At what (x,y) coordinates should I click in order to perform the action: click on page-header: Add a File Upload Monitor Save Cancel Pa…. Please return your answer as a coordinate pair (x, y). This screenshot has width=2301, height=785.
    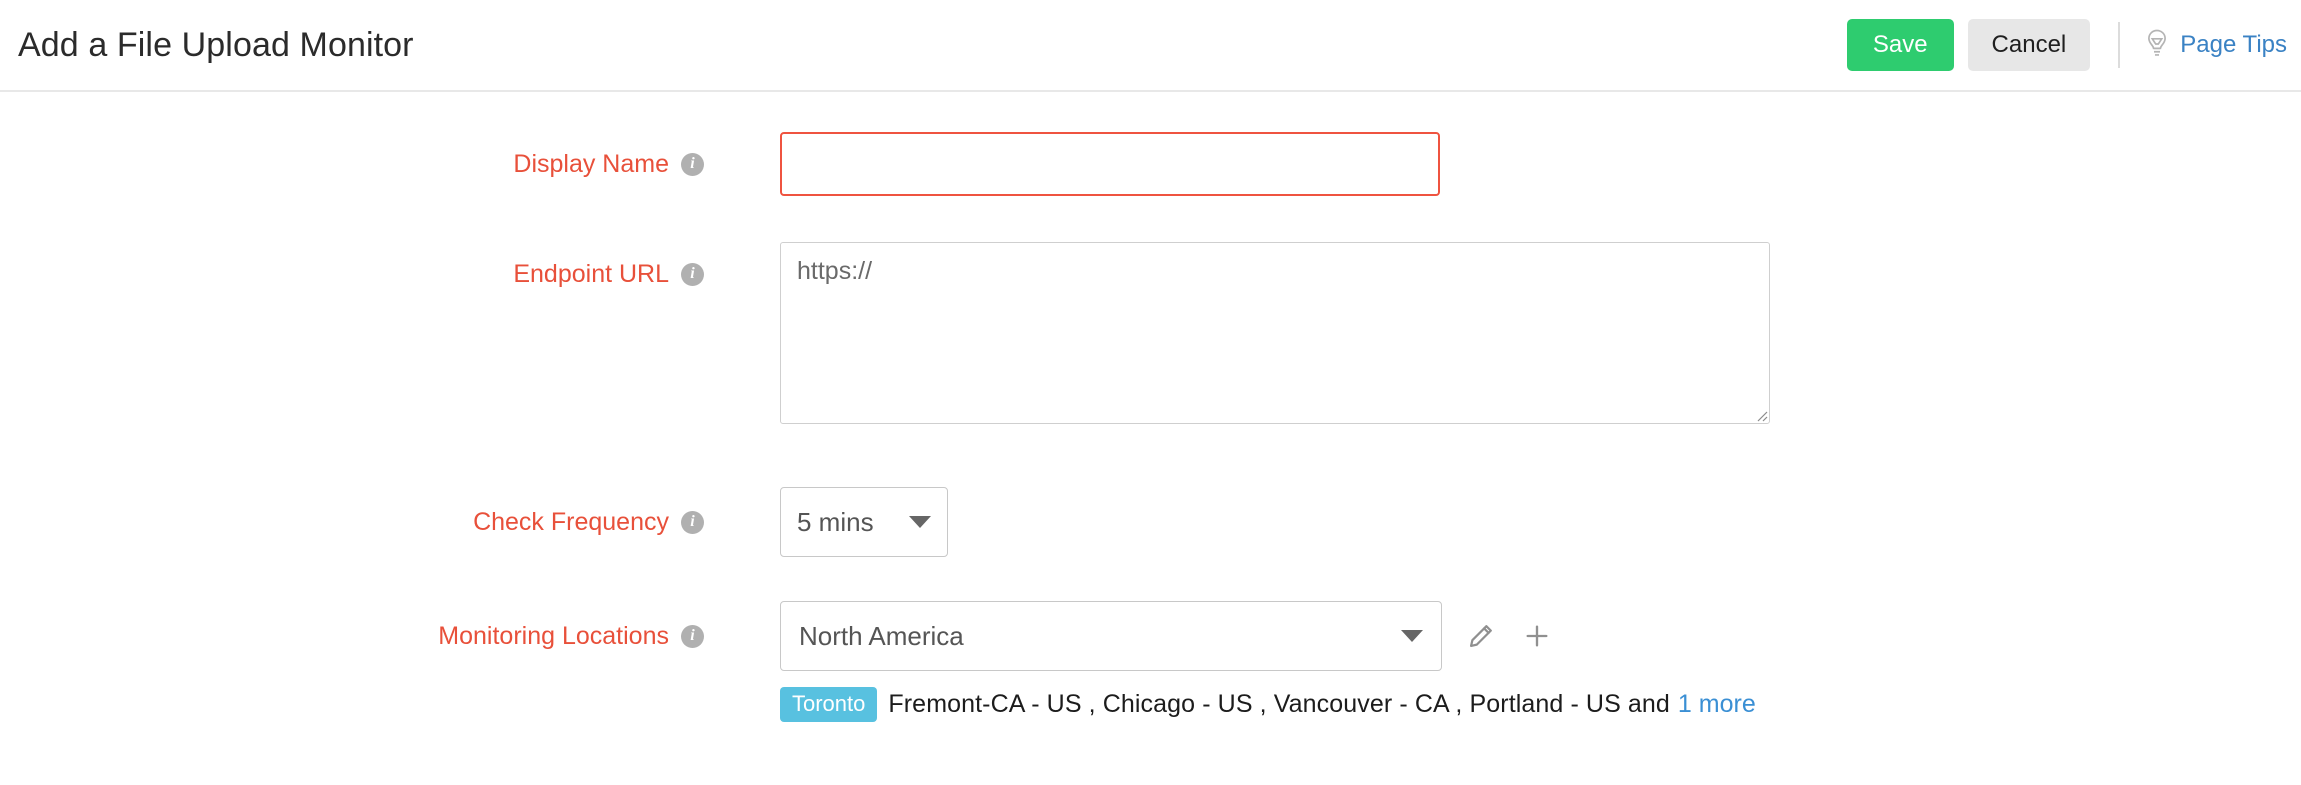
    Looking at the image, I should click on (1150, 46).